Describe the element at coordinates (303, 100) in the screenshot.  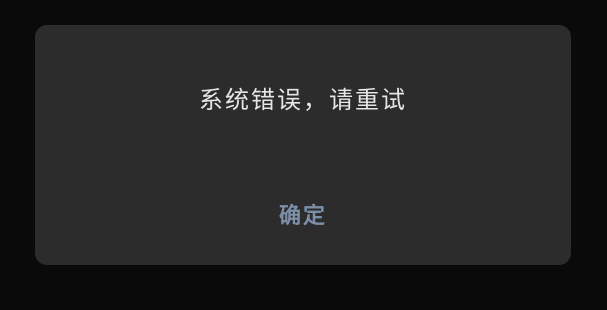
I see `error-message: 系统错误，请重试` at that location.